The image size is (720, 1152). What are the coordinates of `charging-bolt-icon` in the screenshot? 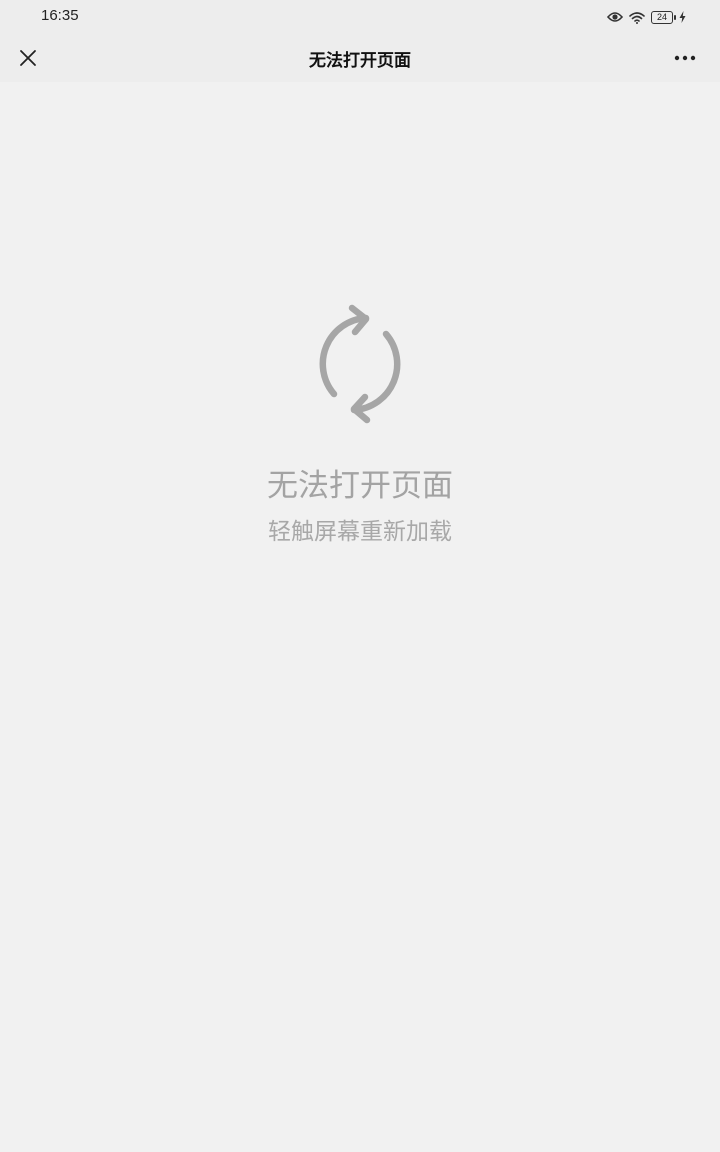 It's located at (682, 17).